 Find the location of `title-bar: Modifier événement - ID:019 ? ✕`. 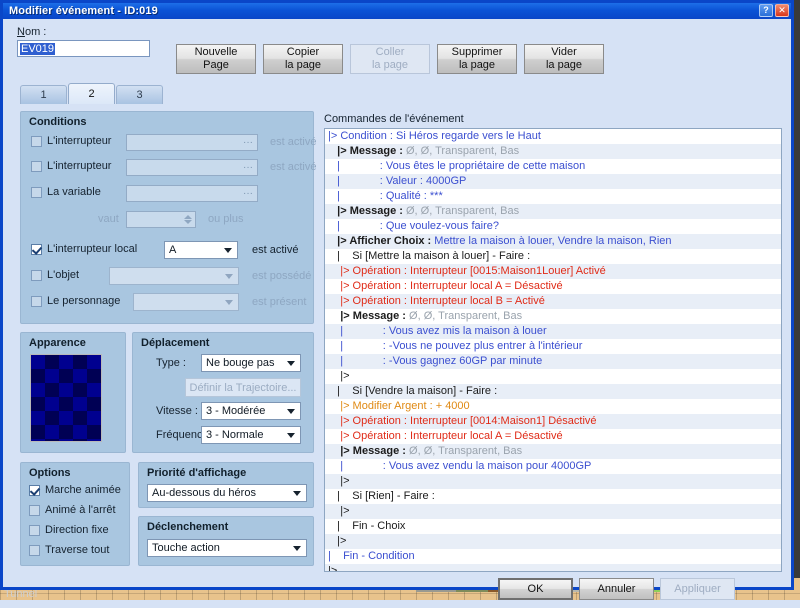

title-bar: Modifier événement - ID:019 ? ✕ is located at coordinates (397, 11).